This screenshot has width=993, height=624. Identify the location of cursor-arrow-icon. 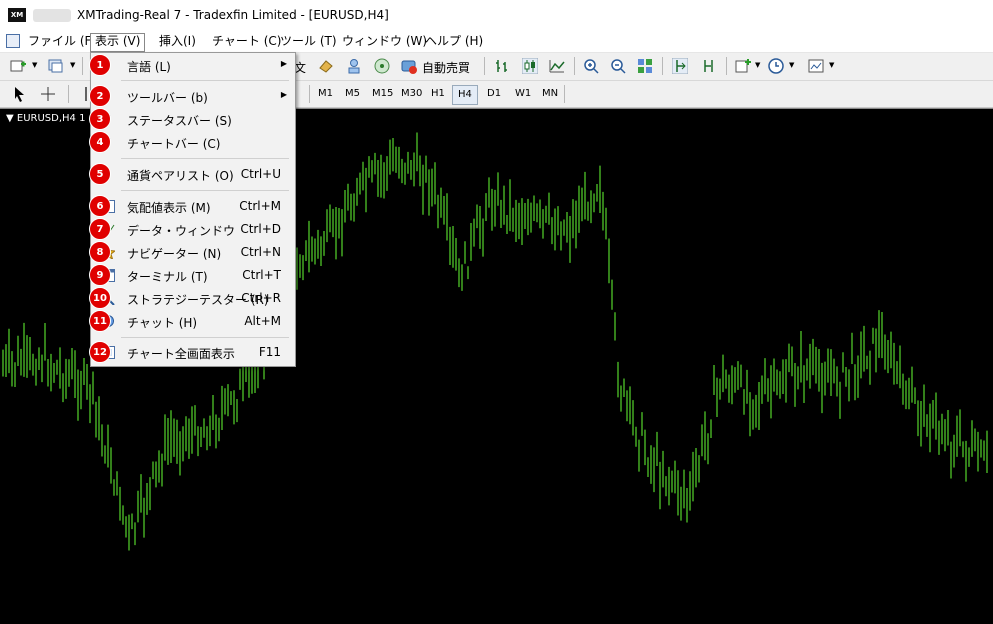
(20, 94).